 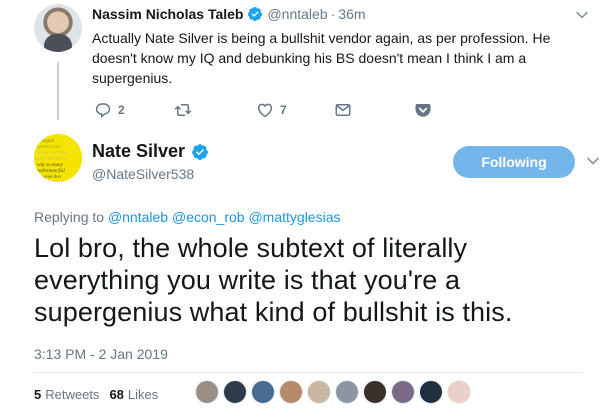 I want to click on save-to-pocket-button, so click(x=423, y=110).